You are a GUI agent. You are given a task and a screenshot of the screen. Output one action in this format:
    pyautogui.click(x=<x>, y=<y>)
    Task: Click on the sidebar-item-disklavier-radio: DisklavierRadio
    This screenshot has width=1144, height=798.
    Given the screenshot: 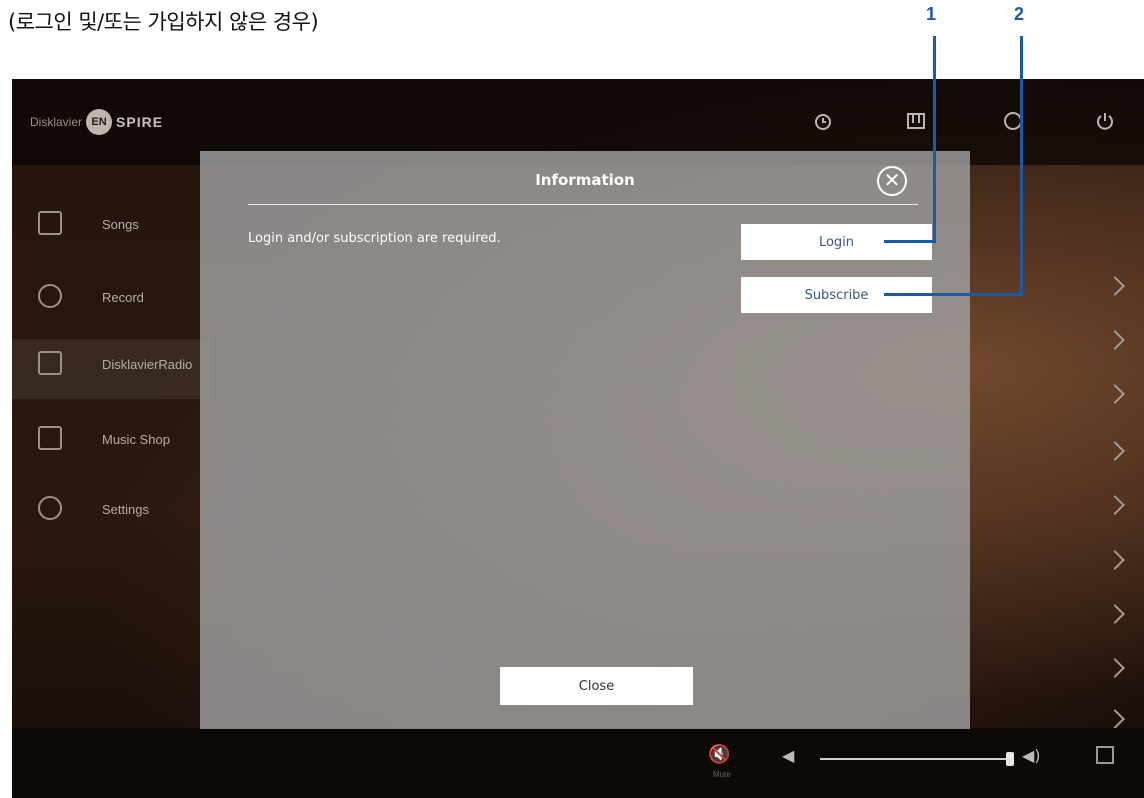 What is the action you would take?
    pyautogui.click(x=112, y=369)
    